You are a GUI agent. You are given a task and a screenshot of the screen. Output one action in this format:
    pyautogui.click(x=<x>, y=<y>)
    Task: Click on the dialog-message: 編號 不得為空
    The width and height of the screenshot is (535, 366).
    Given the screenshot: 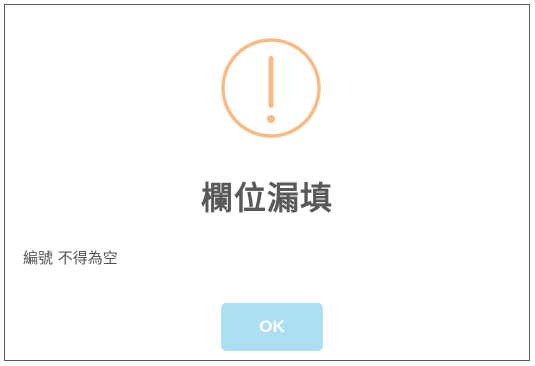 What is the action you would take?
    pyautogui.click(x=70, y=258)
    